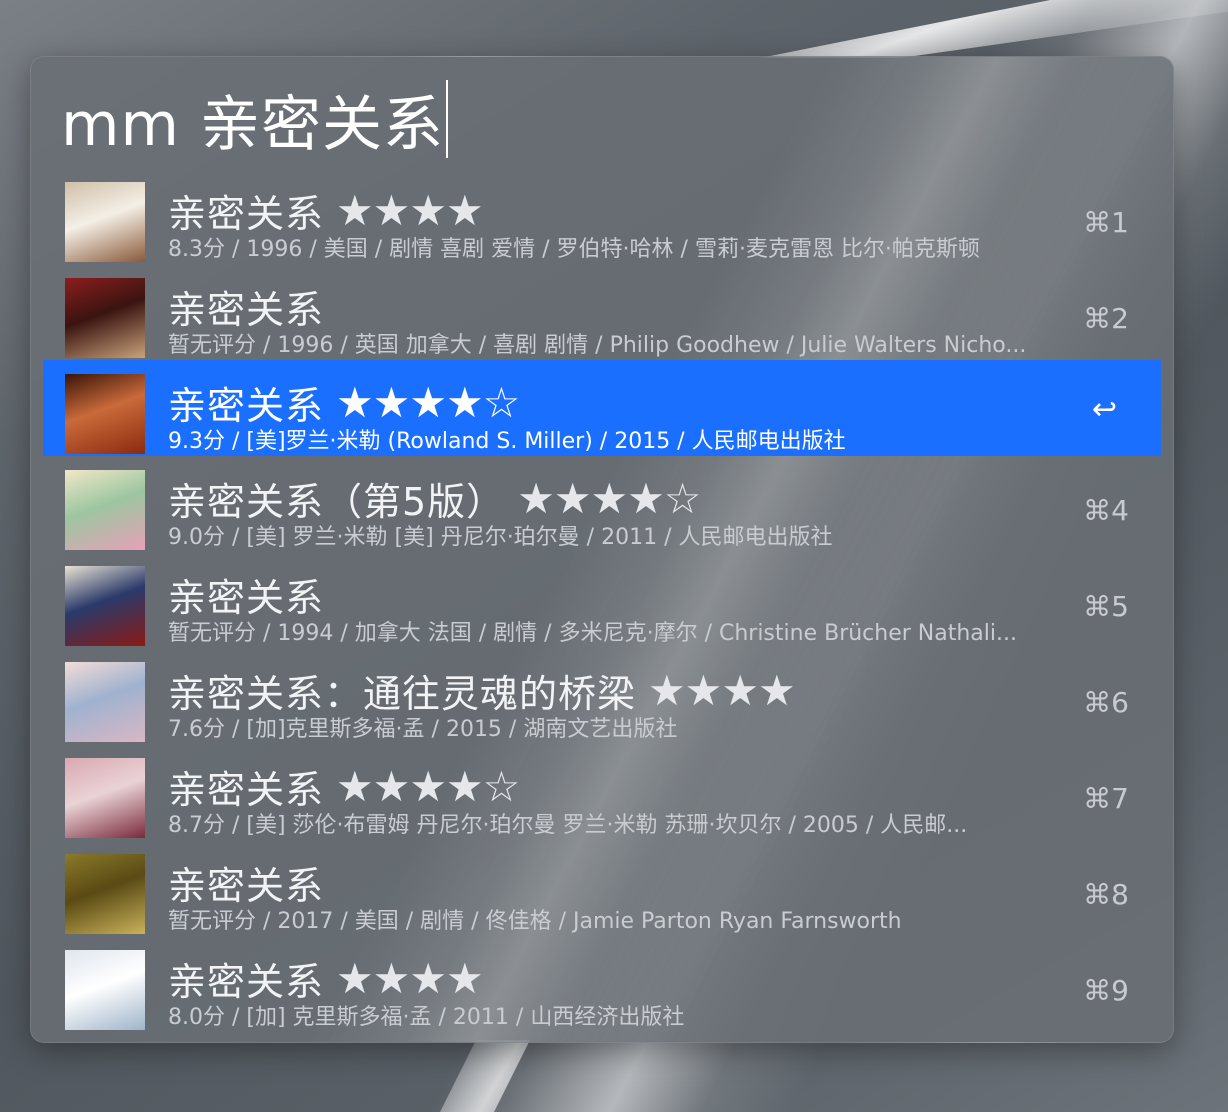 The image size is (1228, 1112). Describe the element at coordinates (994, 29) in the screenshot. I see `background-light-streak` at that location.